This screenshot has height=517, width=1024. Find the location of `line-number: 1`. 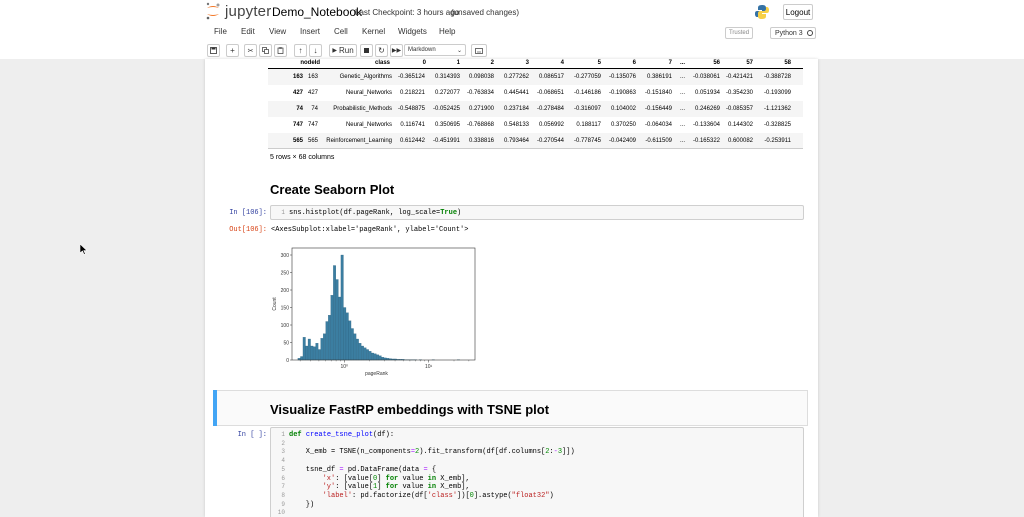

line-number: 1 is located at coordinates (283, 212).